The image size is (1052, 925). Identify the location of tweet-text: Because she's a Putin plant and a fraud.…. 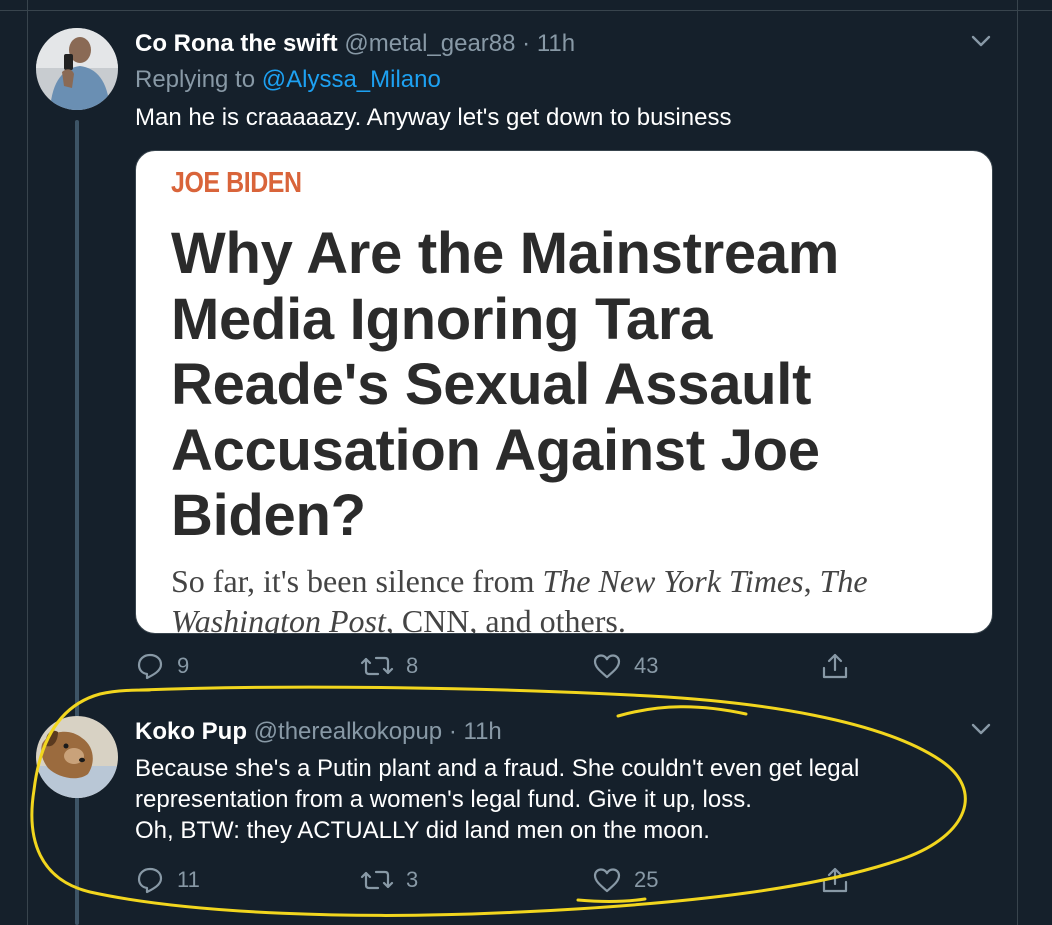
(565, 799).